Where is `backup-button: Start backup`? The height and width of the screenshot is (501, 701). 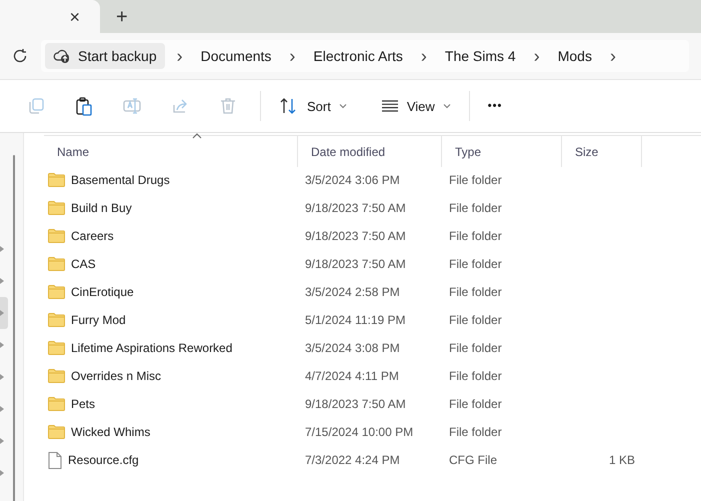 backup-button: Start backup is located at coordinates (105, 56).